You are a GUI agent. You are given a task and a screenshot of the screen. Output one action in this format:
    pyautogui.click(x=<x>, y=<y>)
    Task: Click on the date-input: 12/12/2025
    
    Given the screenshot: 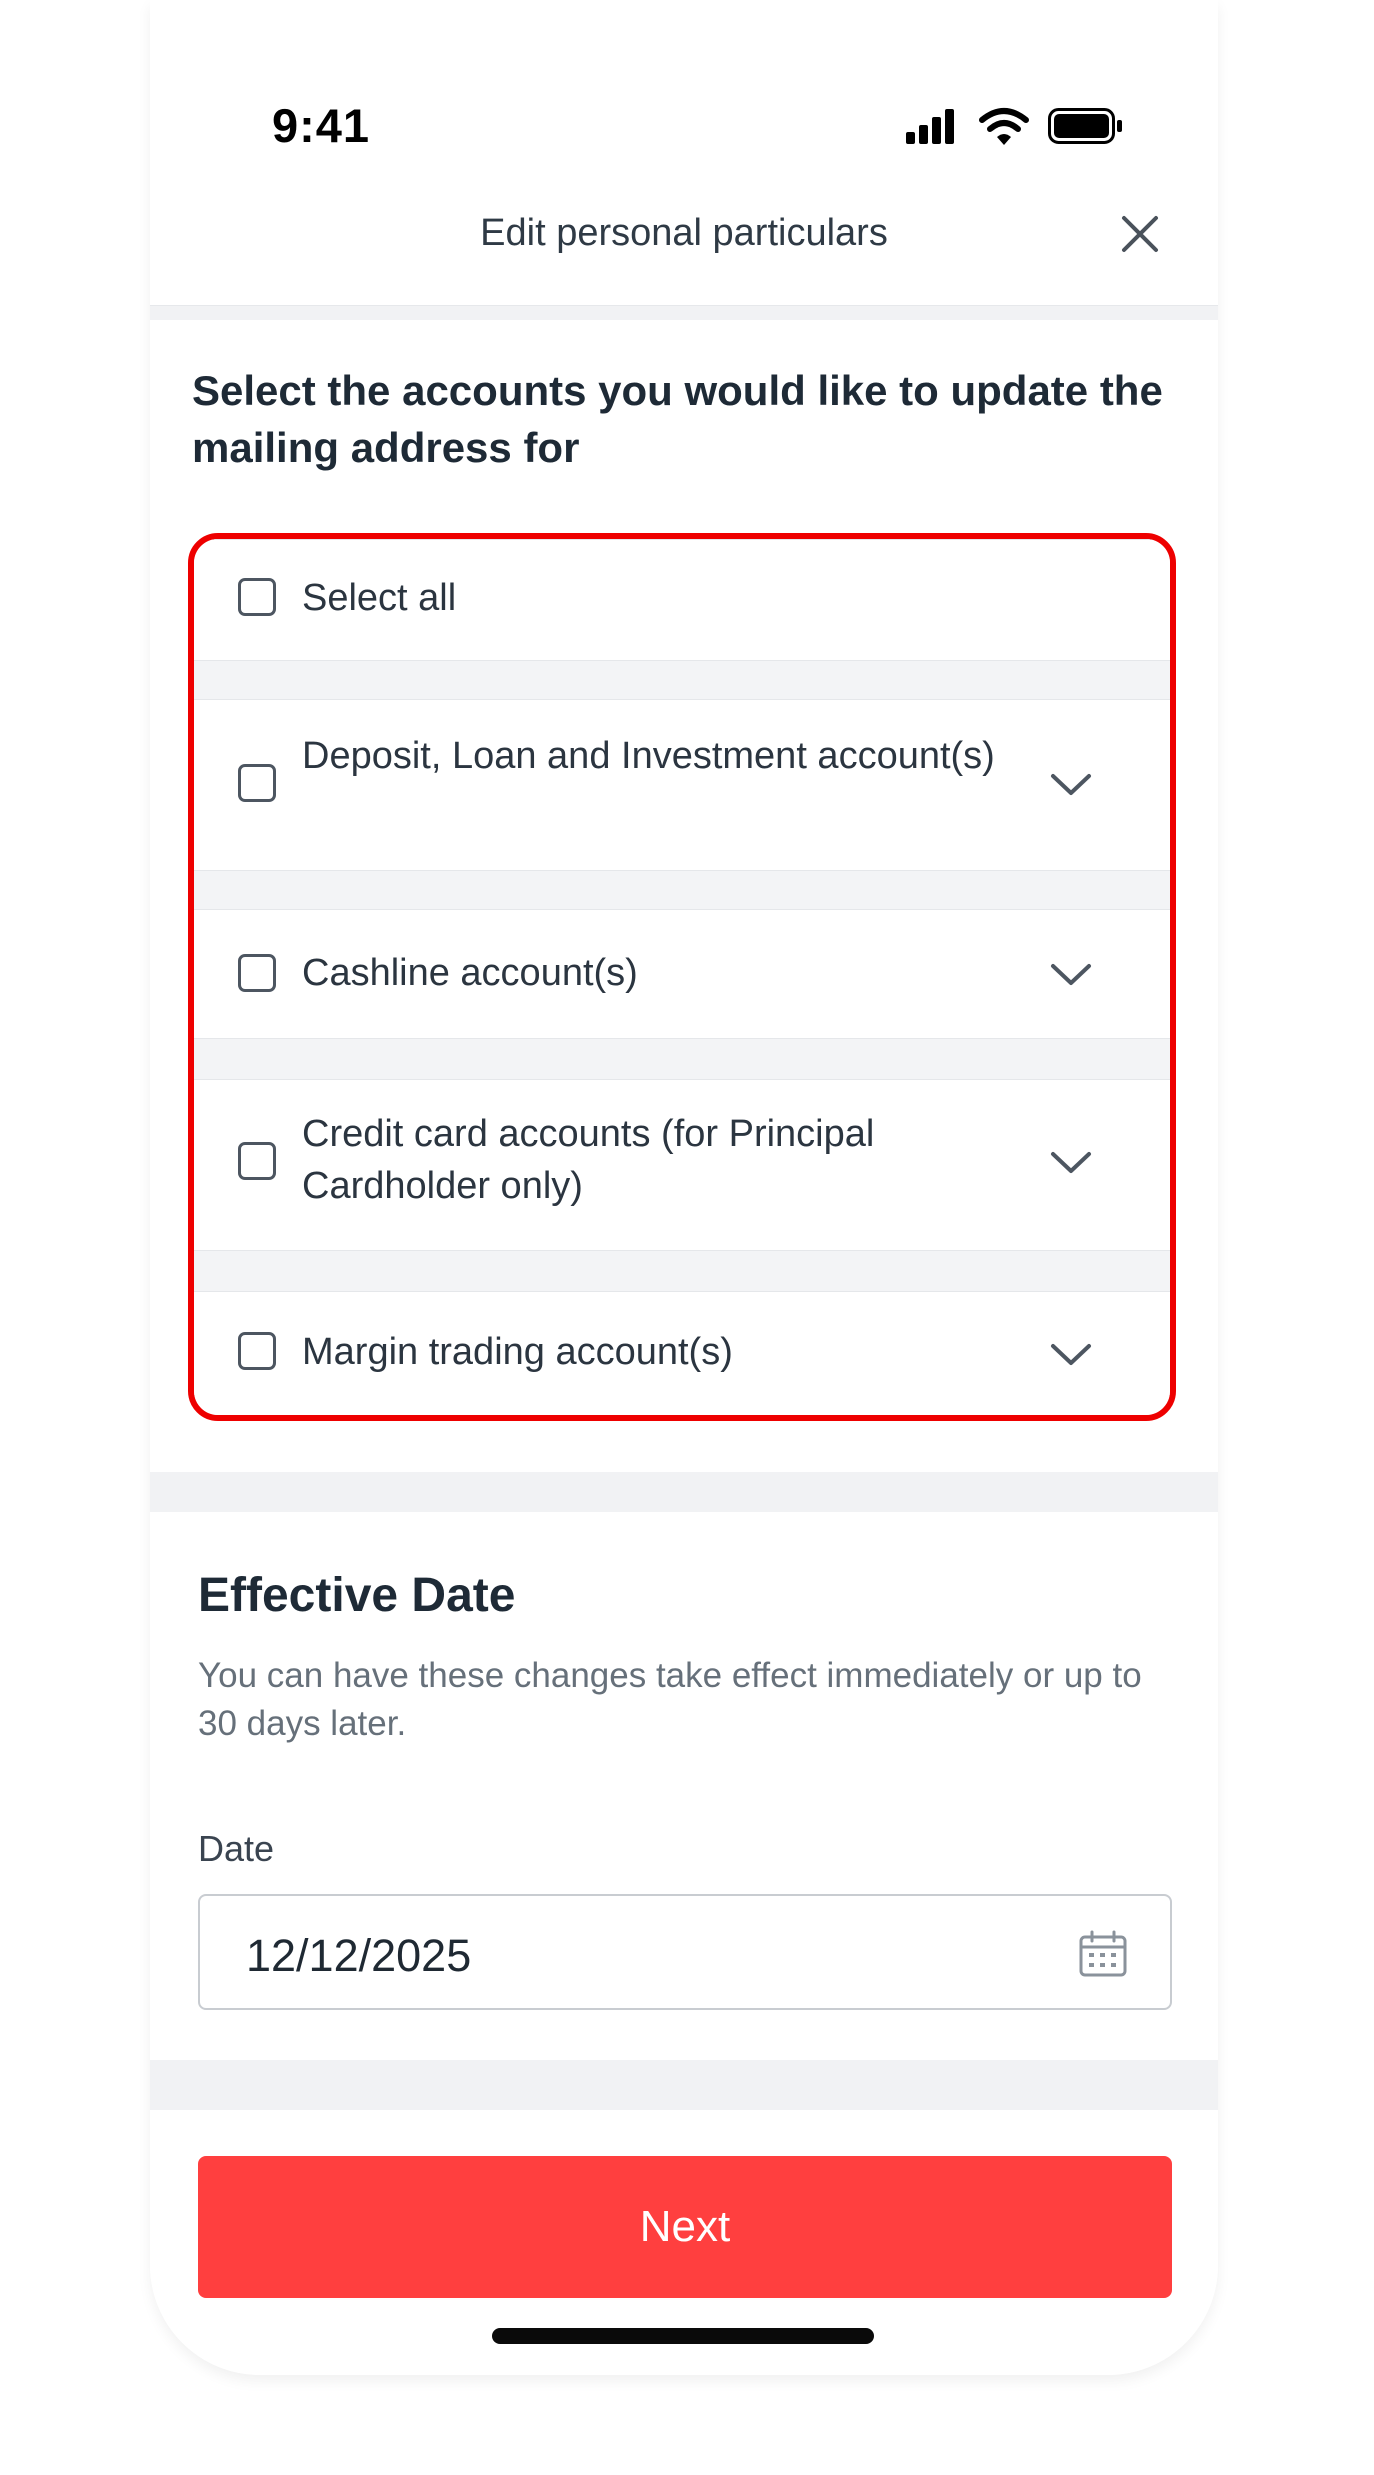 What is the action you would take?
    pyautogui.click(x=685, y=1952)
    